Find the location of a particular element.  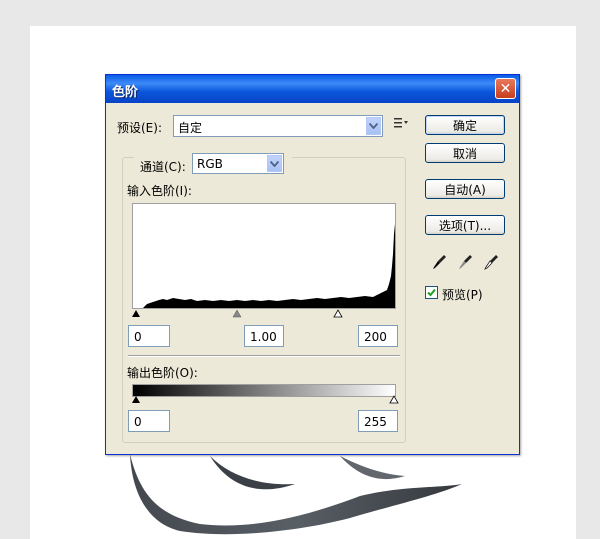

white-eyedropper-icon is located at coordinates (492, 262).